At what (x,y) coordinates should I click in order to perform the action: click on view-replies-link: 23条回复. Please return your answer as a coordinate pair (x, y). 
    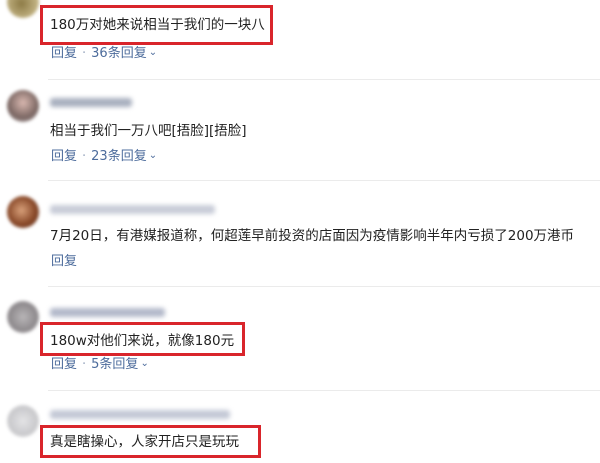
    Looking at the image, I should click on (119, 157).